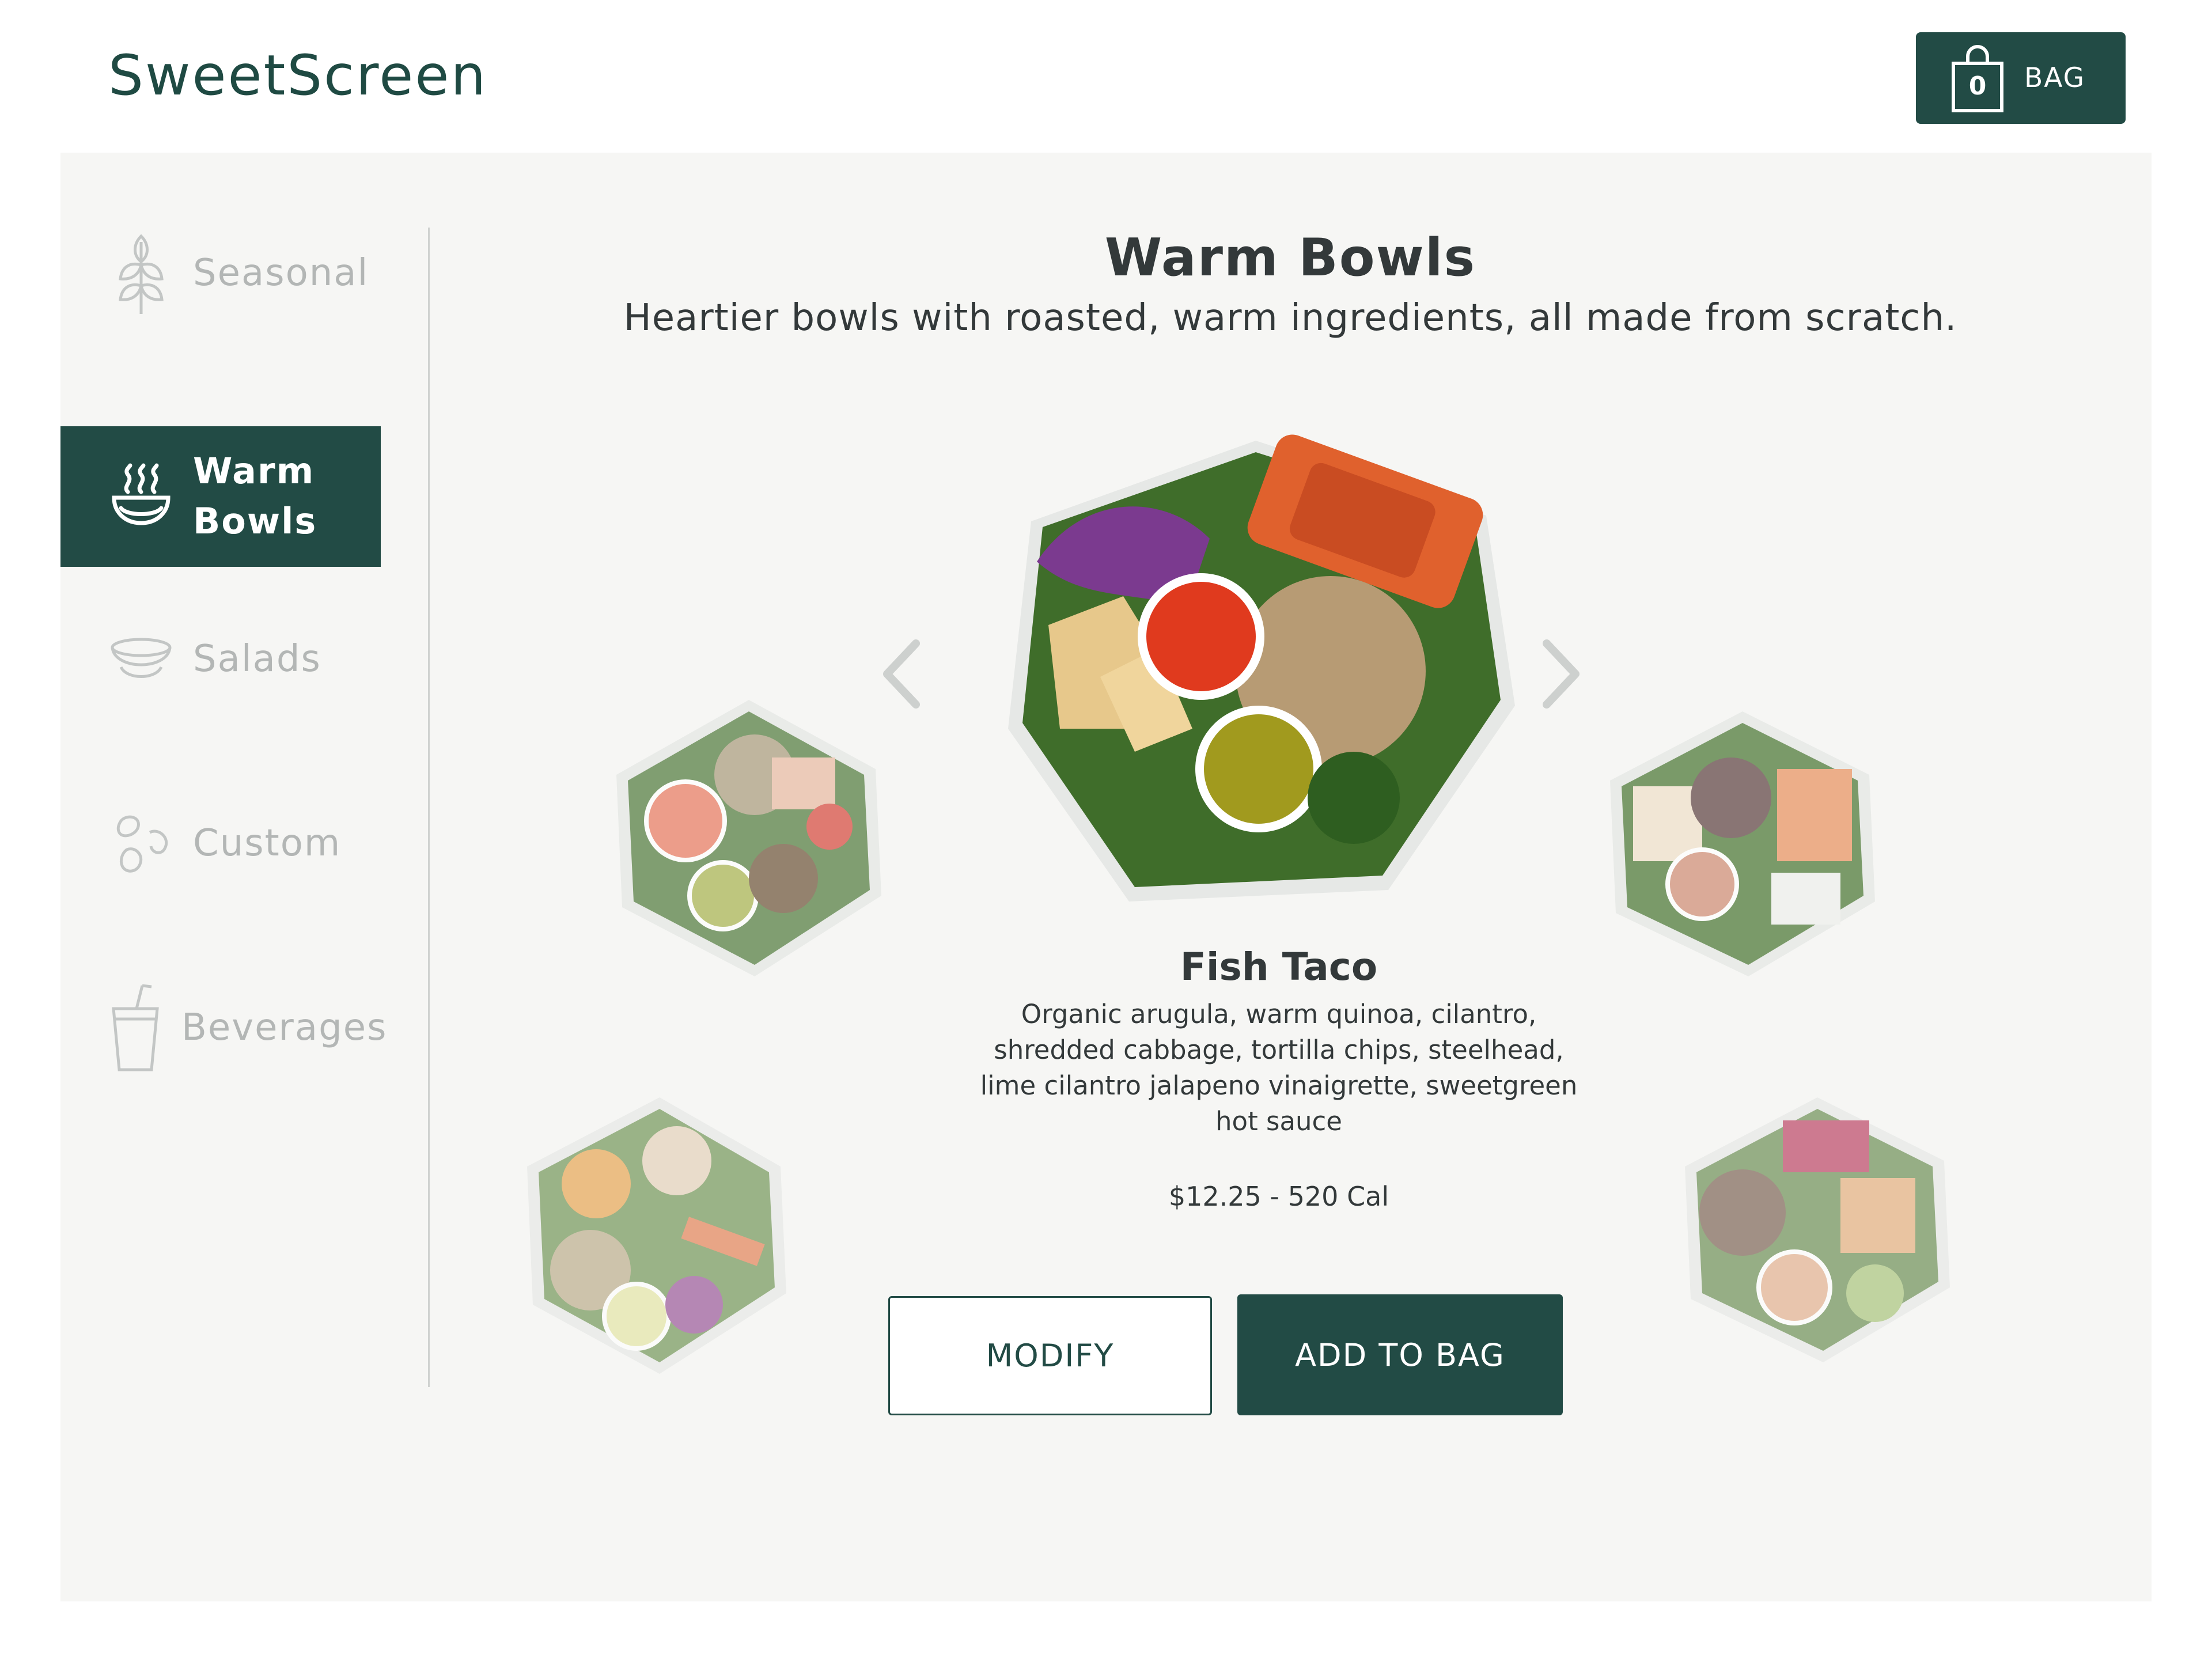 The width and height of the screenshot is (2212, 1659). Describe the element at coordinates (2021, 78) in the screenshot. I see `bag-button: 0 BAG` at that location.